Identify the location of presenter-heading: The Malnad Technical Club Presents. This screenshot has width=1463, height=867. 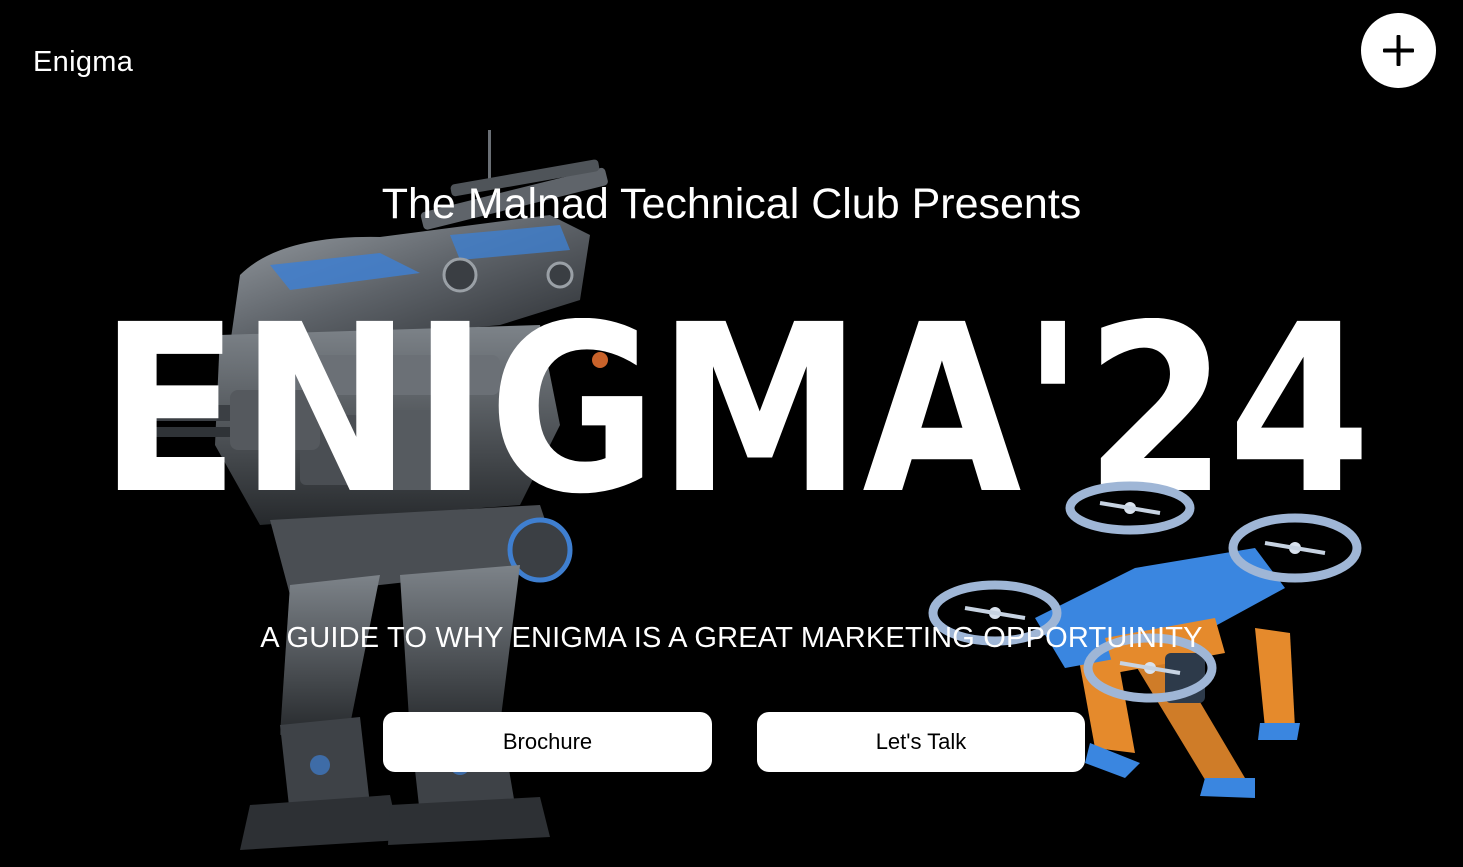
(731, 204).